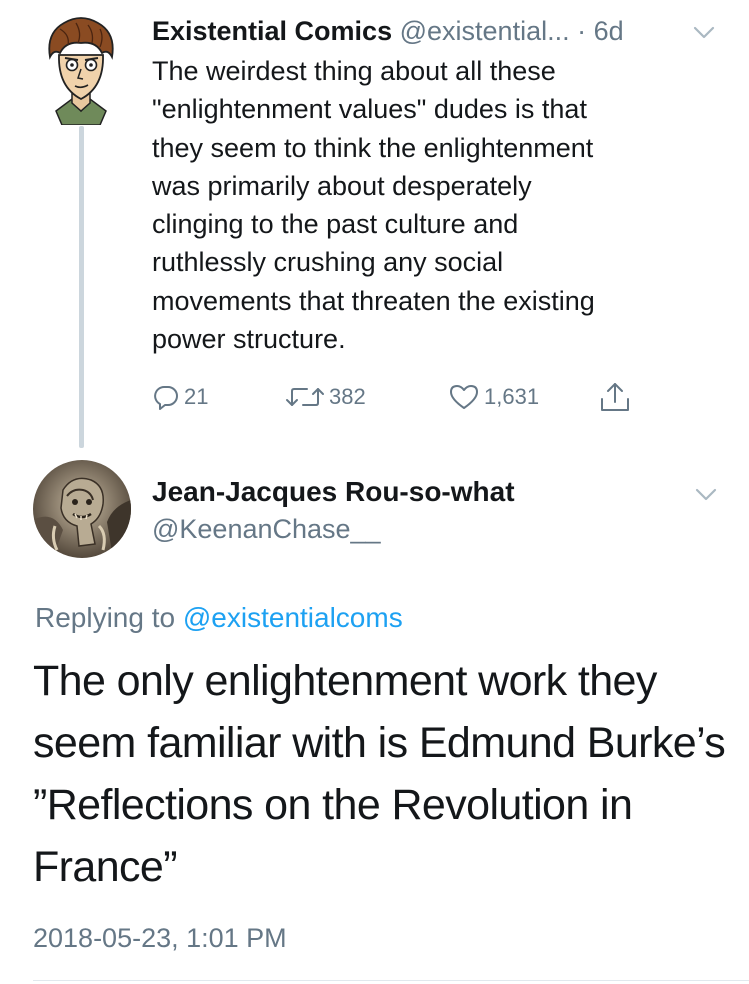  I want to click on replying-to: Replying to @existentialcoms, so click(219, 618).